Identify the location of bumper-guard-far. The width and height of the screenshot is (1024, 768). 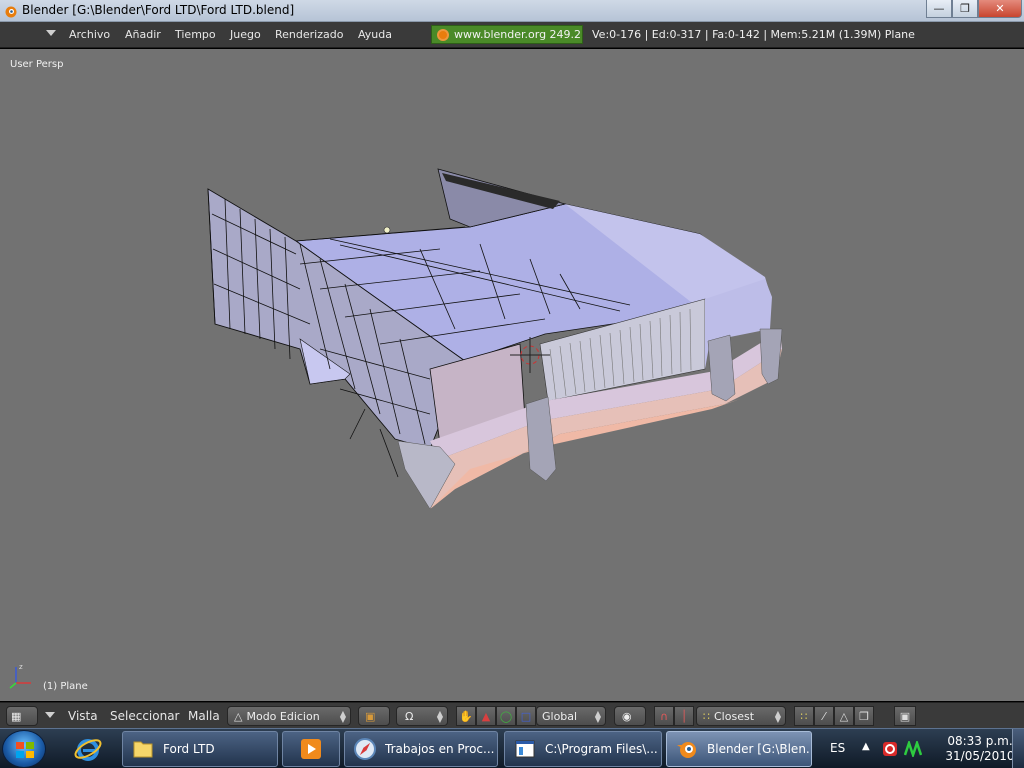
(771, 356).